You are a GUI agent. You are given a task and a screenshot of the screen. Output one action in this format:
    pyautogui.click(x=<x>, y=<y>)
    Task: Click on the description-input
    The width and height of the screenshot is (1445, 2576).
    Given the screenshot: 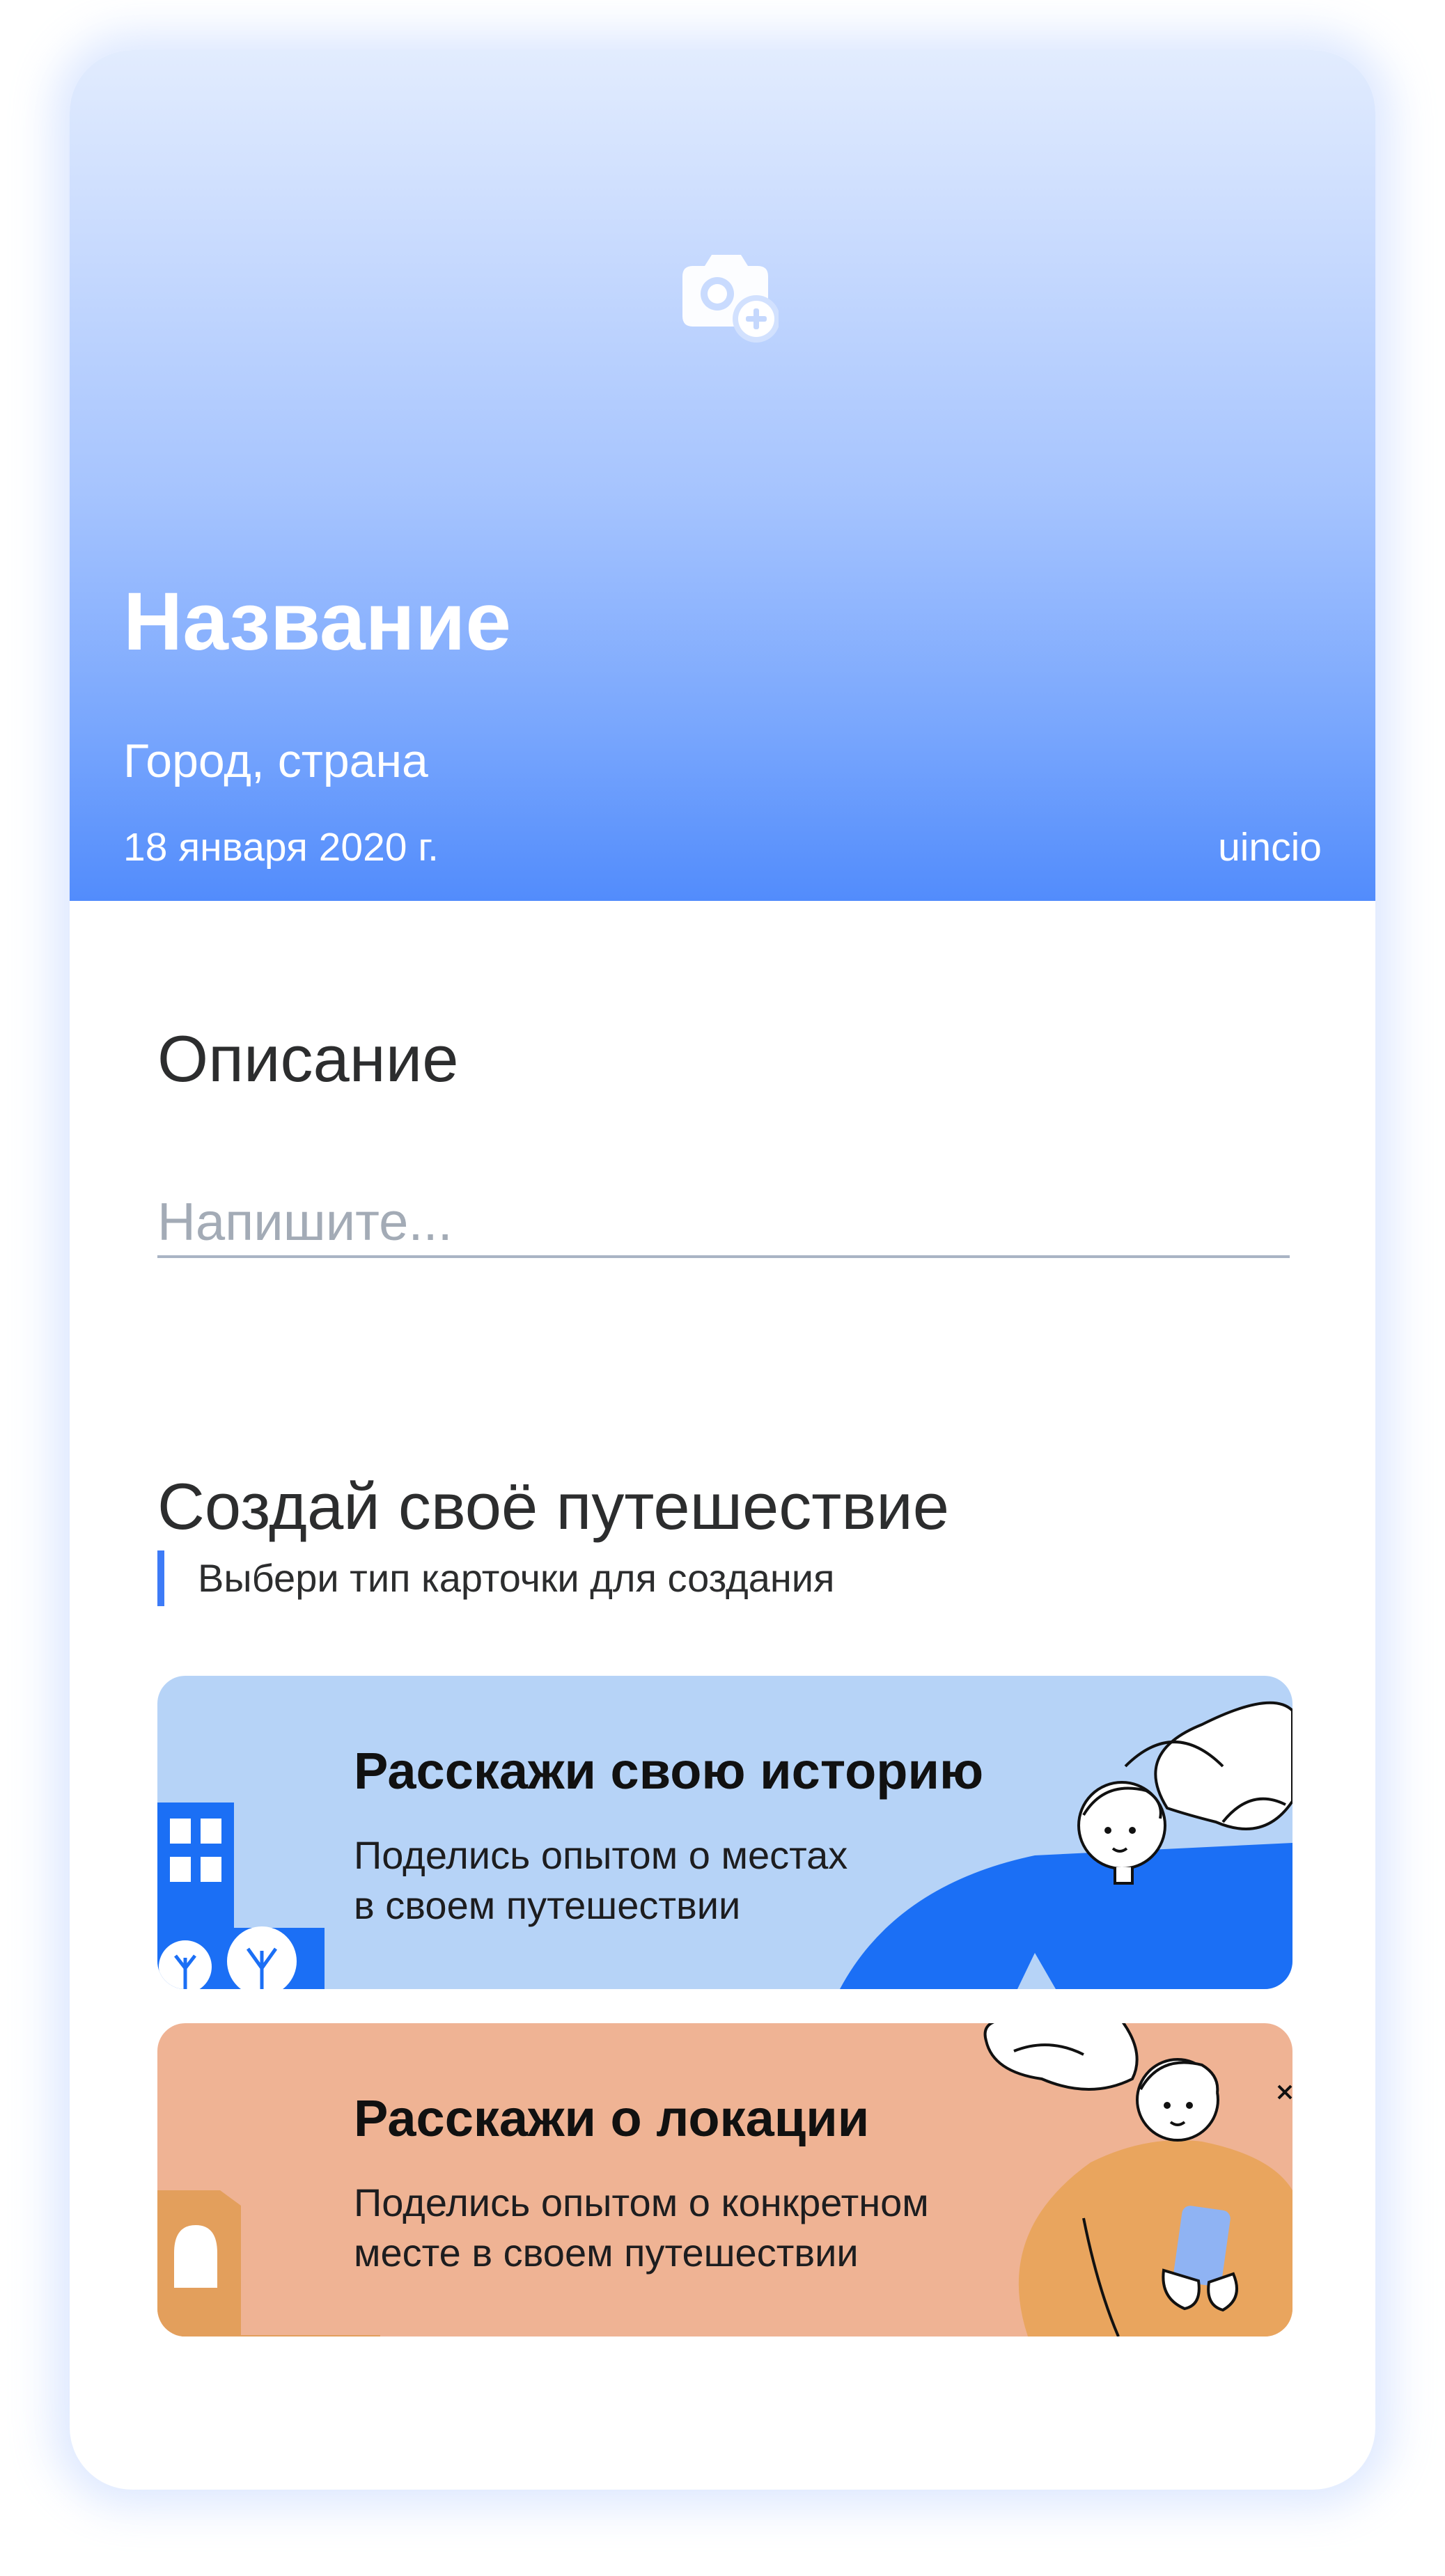 What is the action you would take?
    pyautogui.click(x=723, y=1223)
    